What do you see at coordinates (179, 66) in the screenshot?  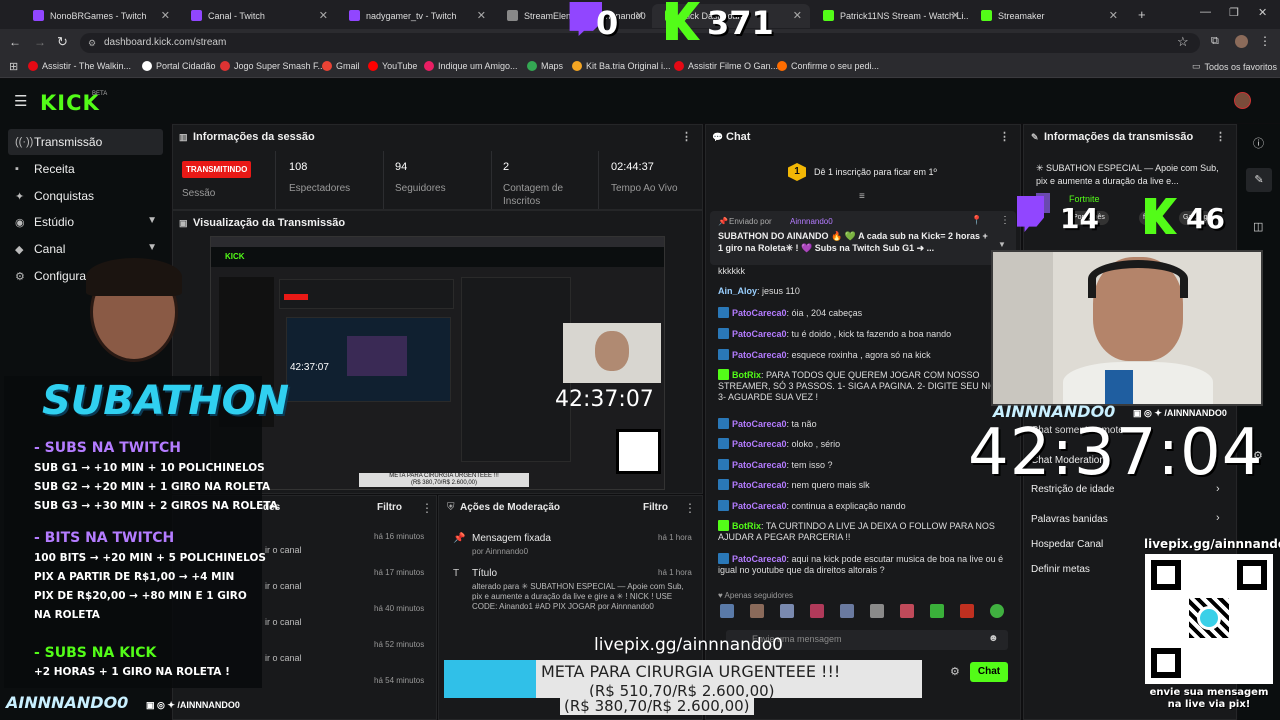 I see `bookmark-item: Portal Cidadão` at bounding box center [179, 66].